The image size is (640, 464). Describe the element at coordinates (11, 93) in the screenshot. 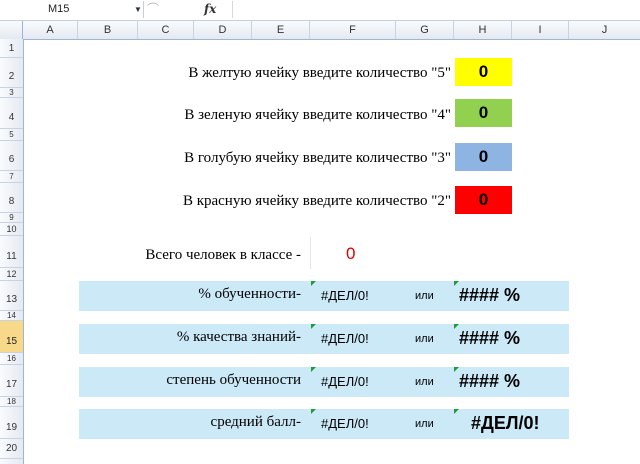

I see `row-header-3: 3` at that location.